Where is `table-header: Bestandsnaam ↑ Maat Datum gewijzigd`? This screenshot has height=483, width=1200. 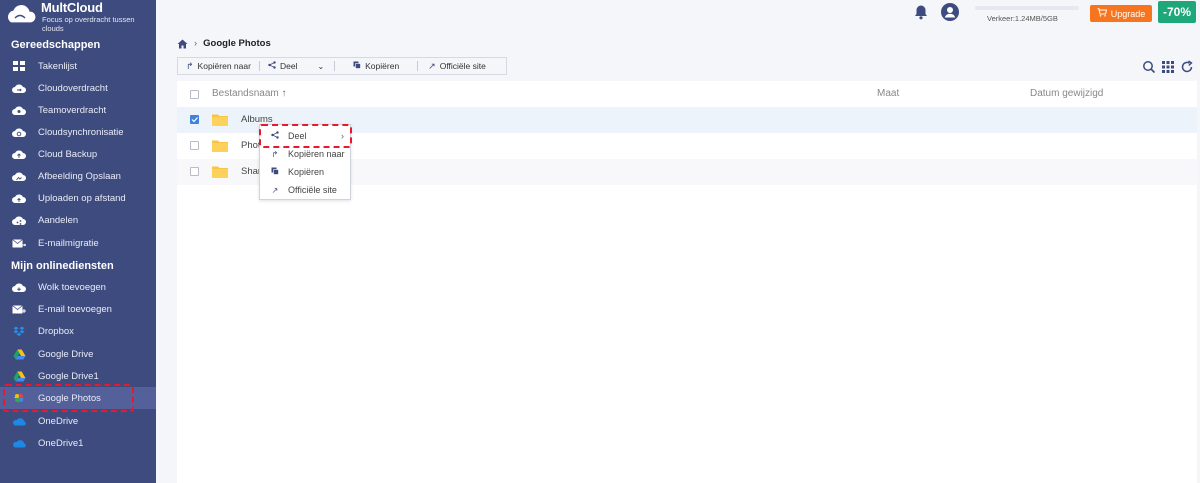
table-header: Bestandsnaam ↑ Maat Datum gewijzigd is located at coordinates (687, 94).